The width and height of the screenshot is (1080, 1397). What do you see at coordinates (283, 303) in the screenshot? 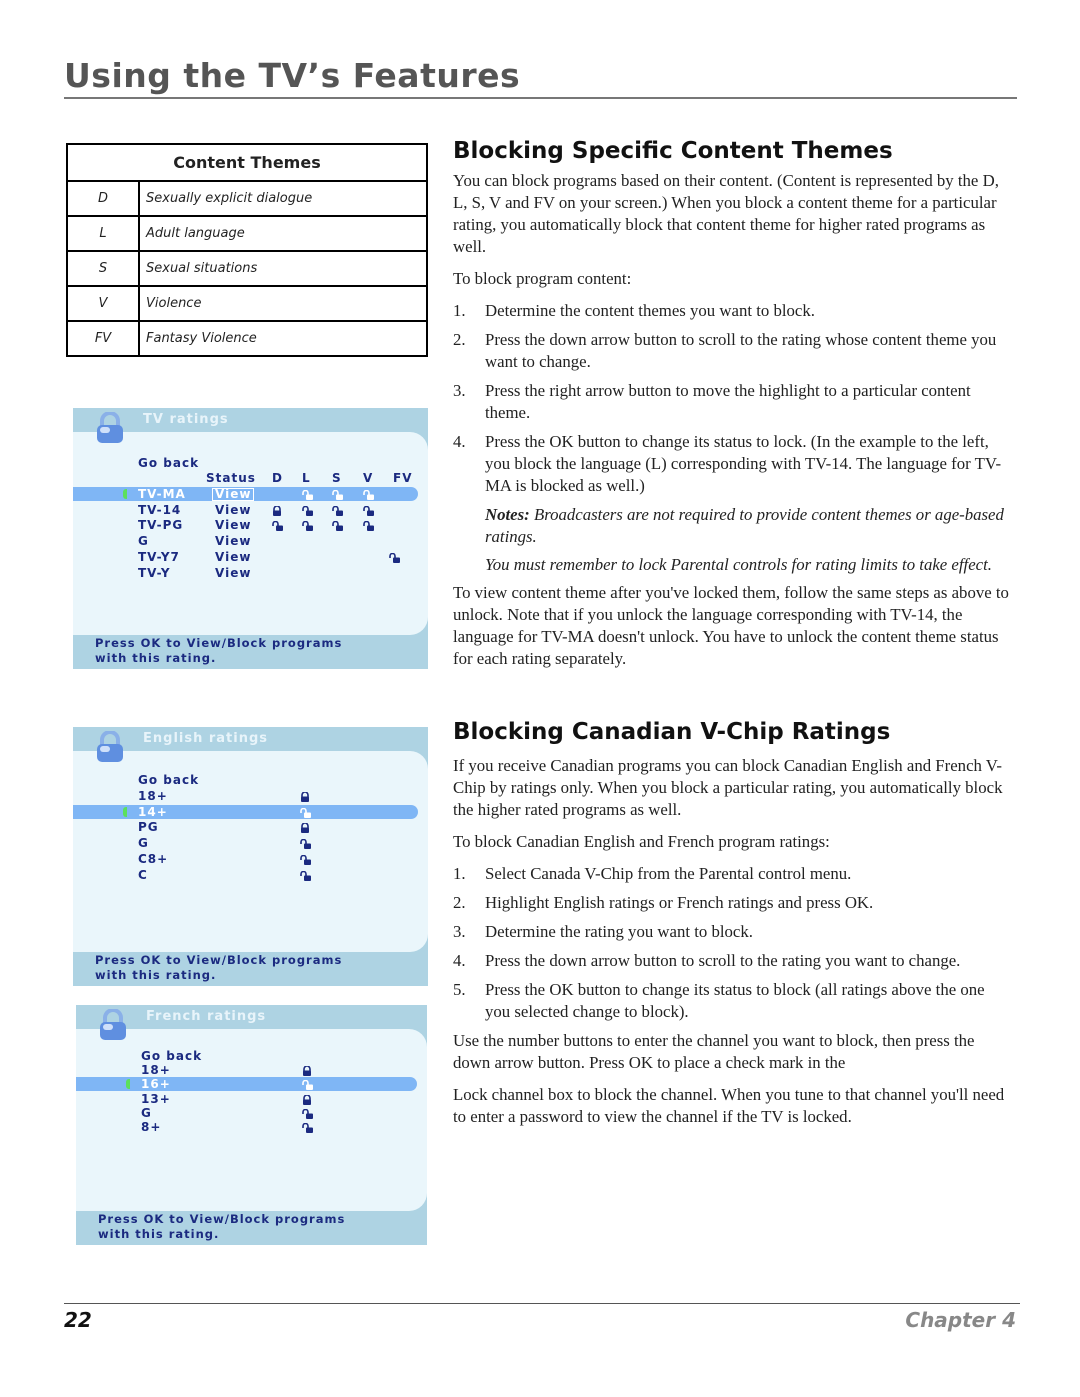
I see `theme-description: Violence` at bounding box center [283, 303].